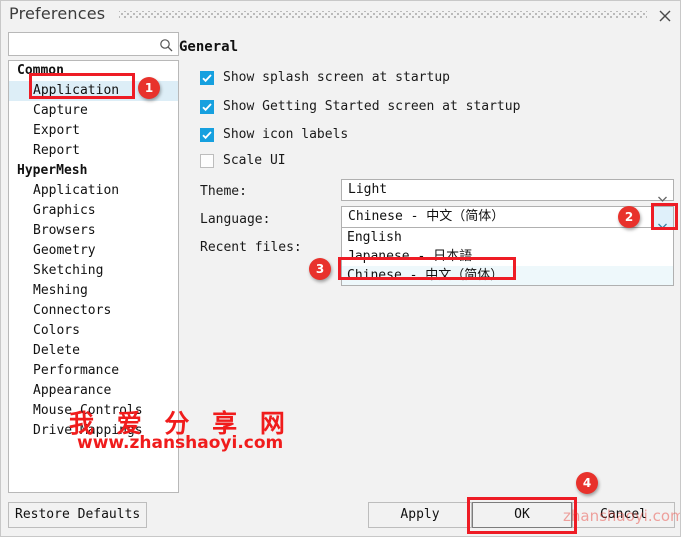  I want to click on sidebar-item-performance: Performance, so click(93, 371).